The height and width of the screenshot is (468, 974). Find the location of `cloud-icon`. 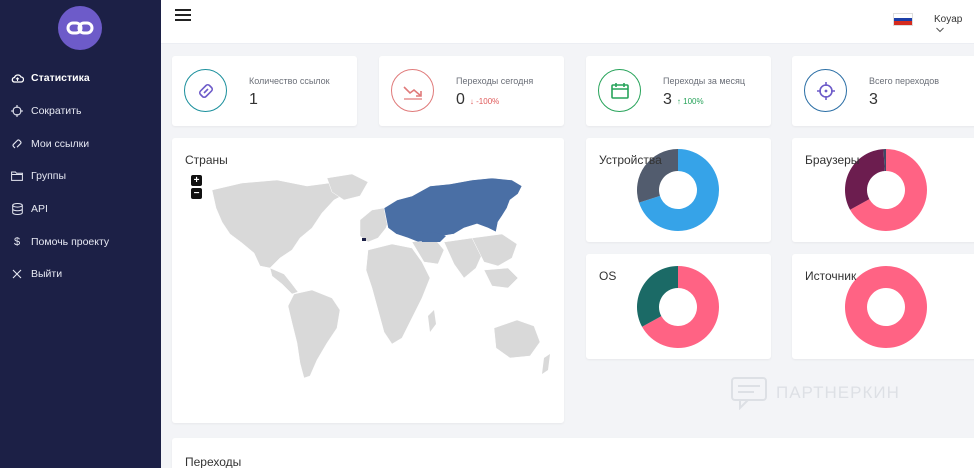

cloud-icon is located at coordinates (17, 78).